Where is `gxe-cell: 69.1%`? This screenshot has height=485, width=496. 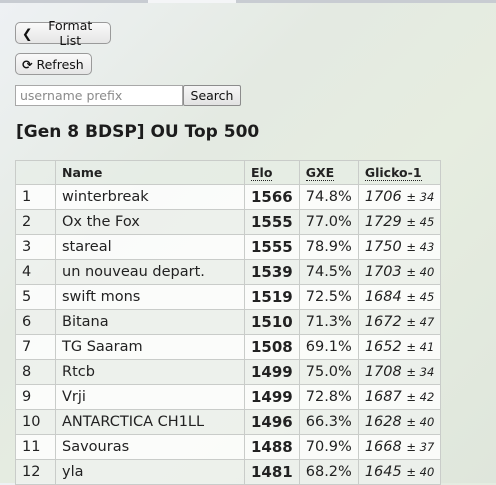 gxe-cell: 69.1% is located at coordinates (328, 347).